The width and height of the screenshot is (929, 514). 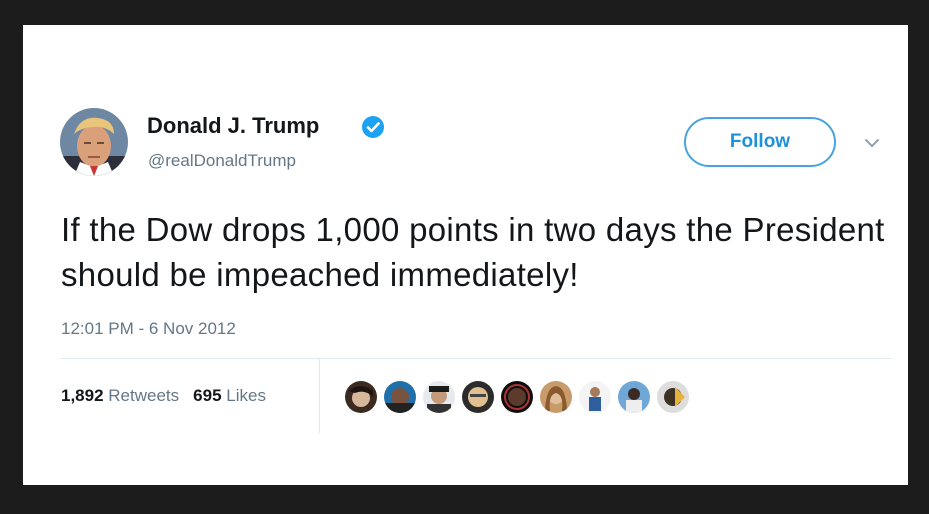 What do you see at coordinates (94, 142) in the screenshot?
I see `profile-avatar` at bounding box center [94, 142].